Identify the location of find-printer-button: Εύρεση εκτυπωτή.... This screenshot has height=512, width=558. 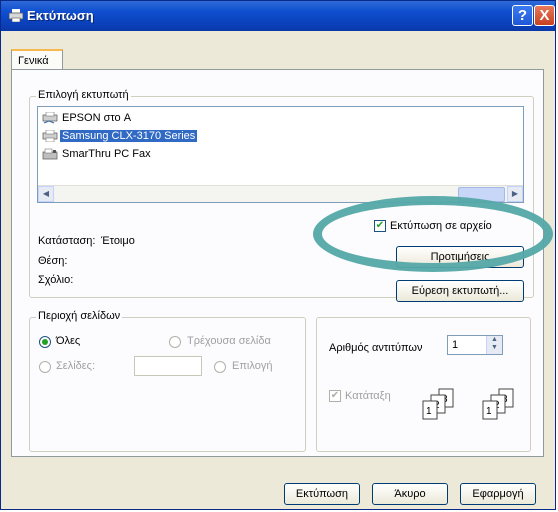
(460, 291).